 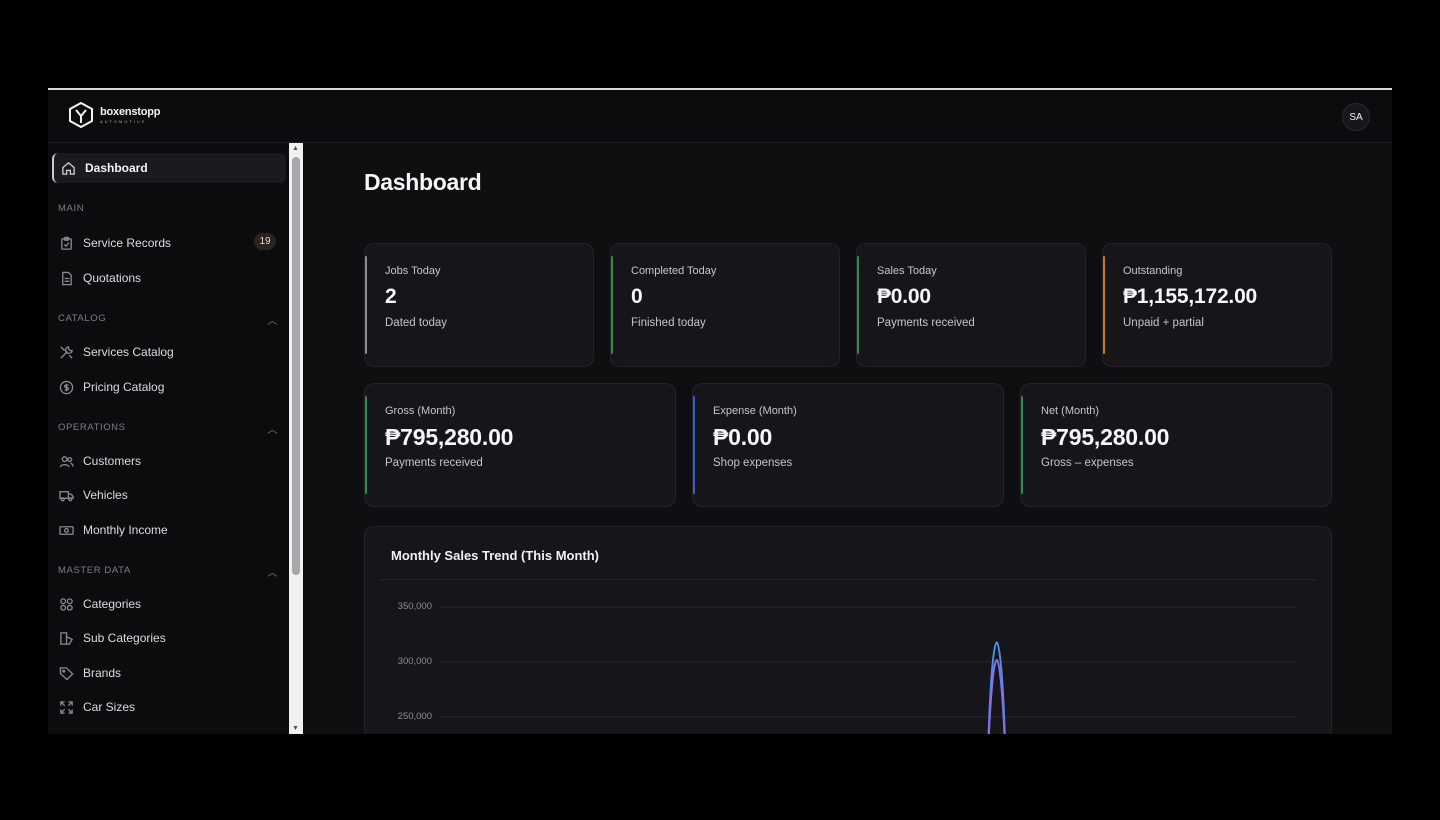 What do you see at coordinates (66, 638) in the screenshot?
I see `subcategory-icon` at bounding box center [66, 638].